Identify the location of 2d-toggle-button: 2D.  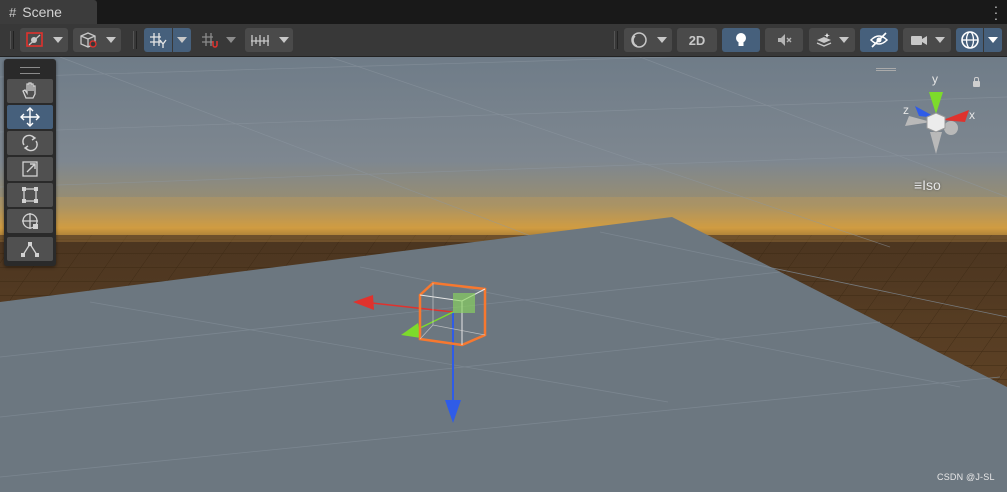
(697, 40).